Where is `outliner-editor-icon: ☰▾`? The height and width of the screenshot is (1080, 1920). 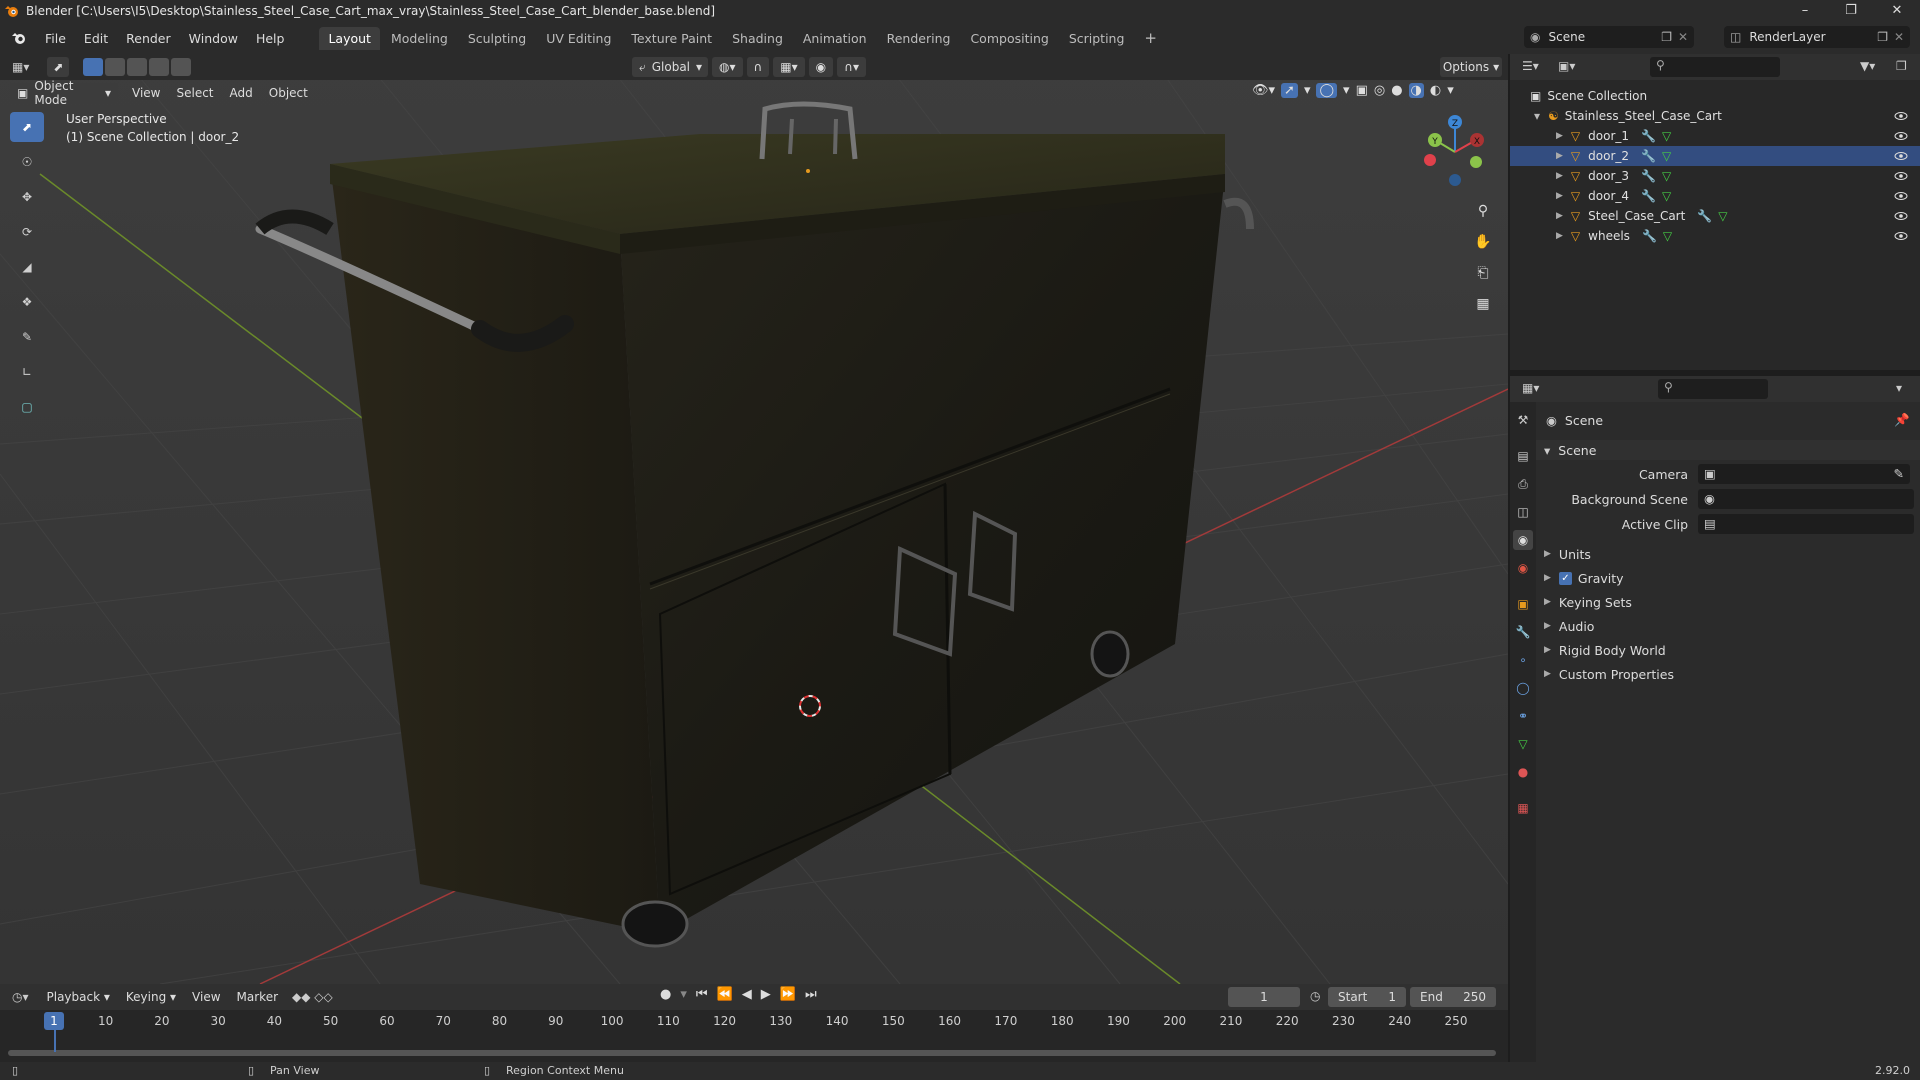
outliner-editor-icon: ☰▾ is located at coordinates (1530, 66).